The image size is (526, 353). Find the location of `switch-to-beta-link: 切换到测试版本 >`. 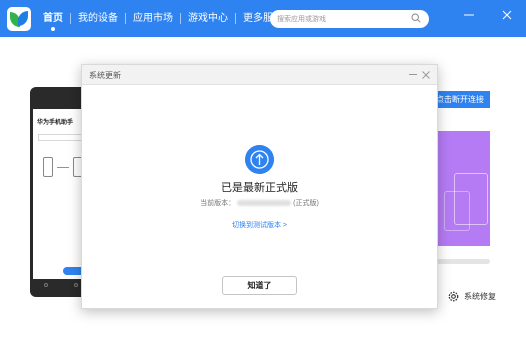

switch-to-beta-link: 切换到测试版本 > is located at coordinates (259, 225).